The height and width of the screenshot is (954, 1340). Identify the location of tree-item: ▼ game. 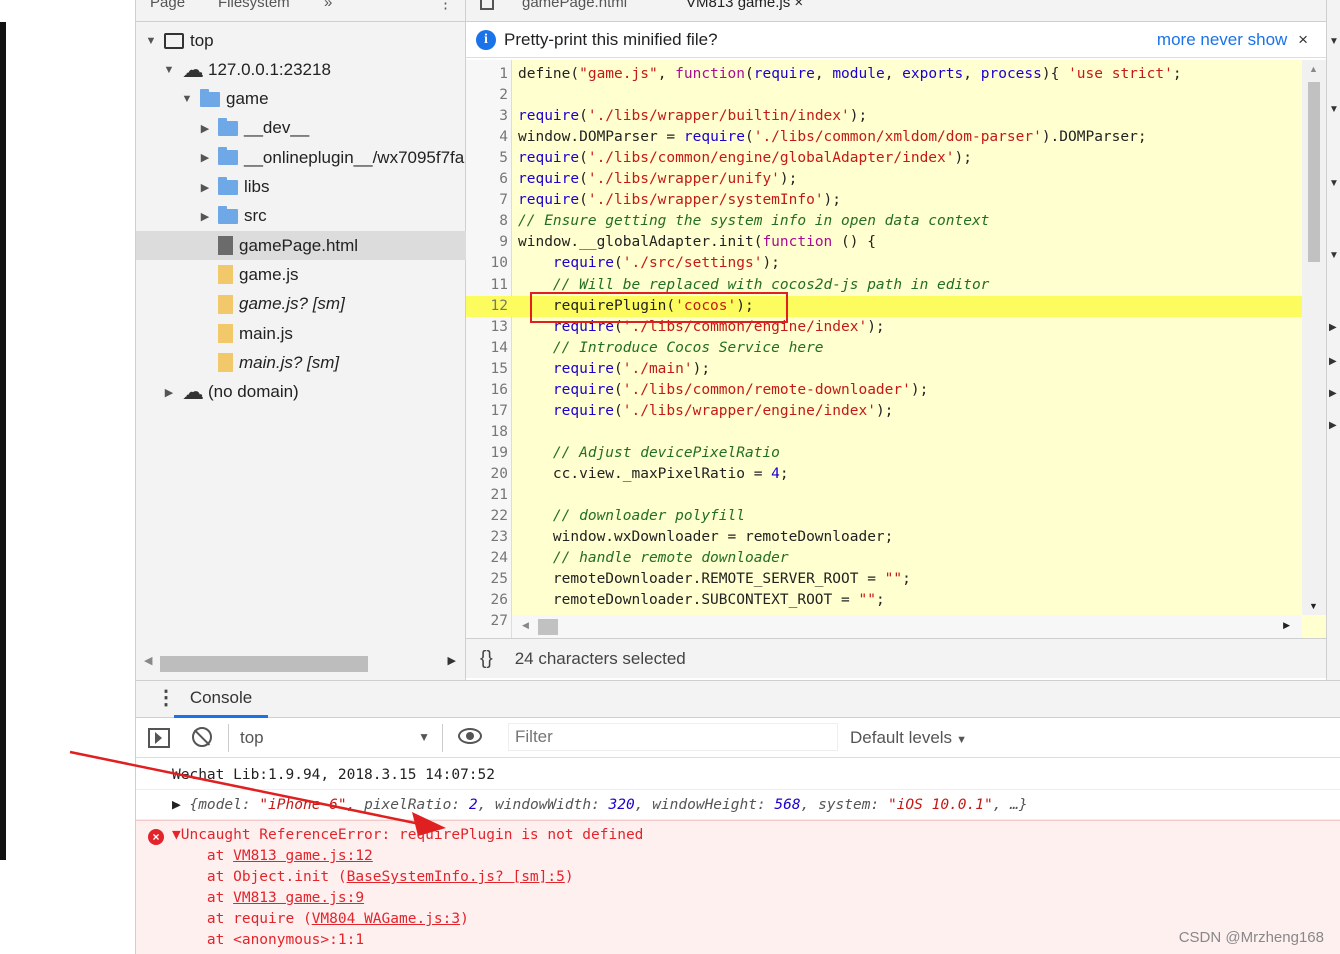
(301, 99).